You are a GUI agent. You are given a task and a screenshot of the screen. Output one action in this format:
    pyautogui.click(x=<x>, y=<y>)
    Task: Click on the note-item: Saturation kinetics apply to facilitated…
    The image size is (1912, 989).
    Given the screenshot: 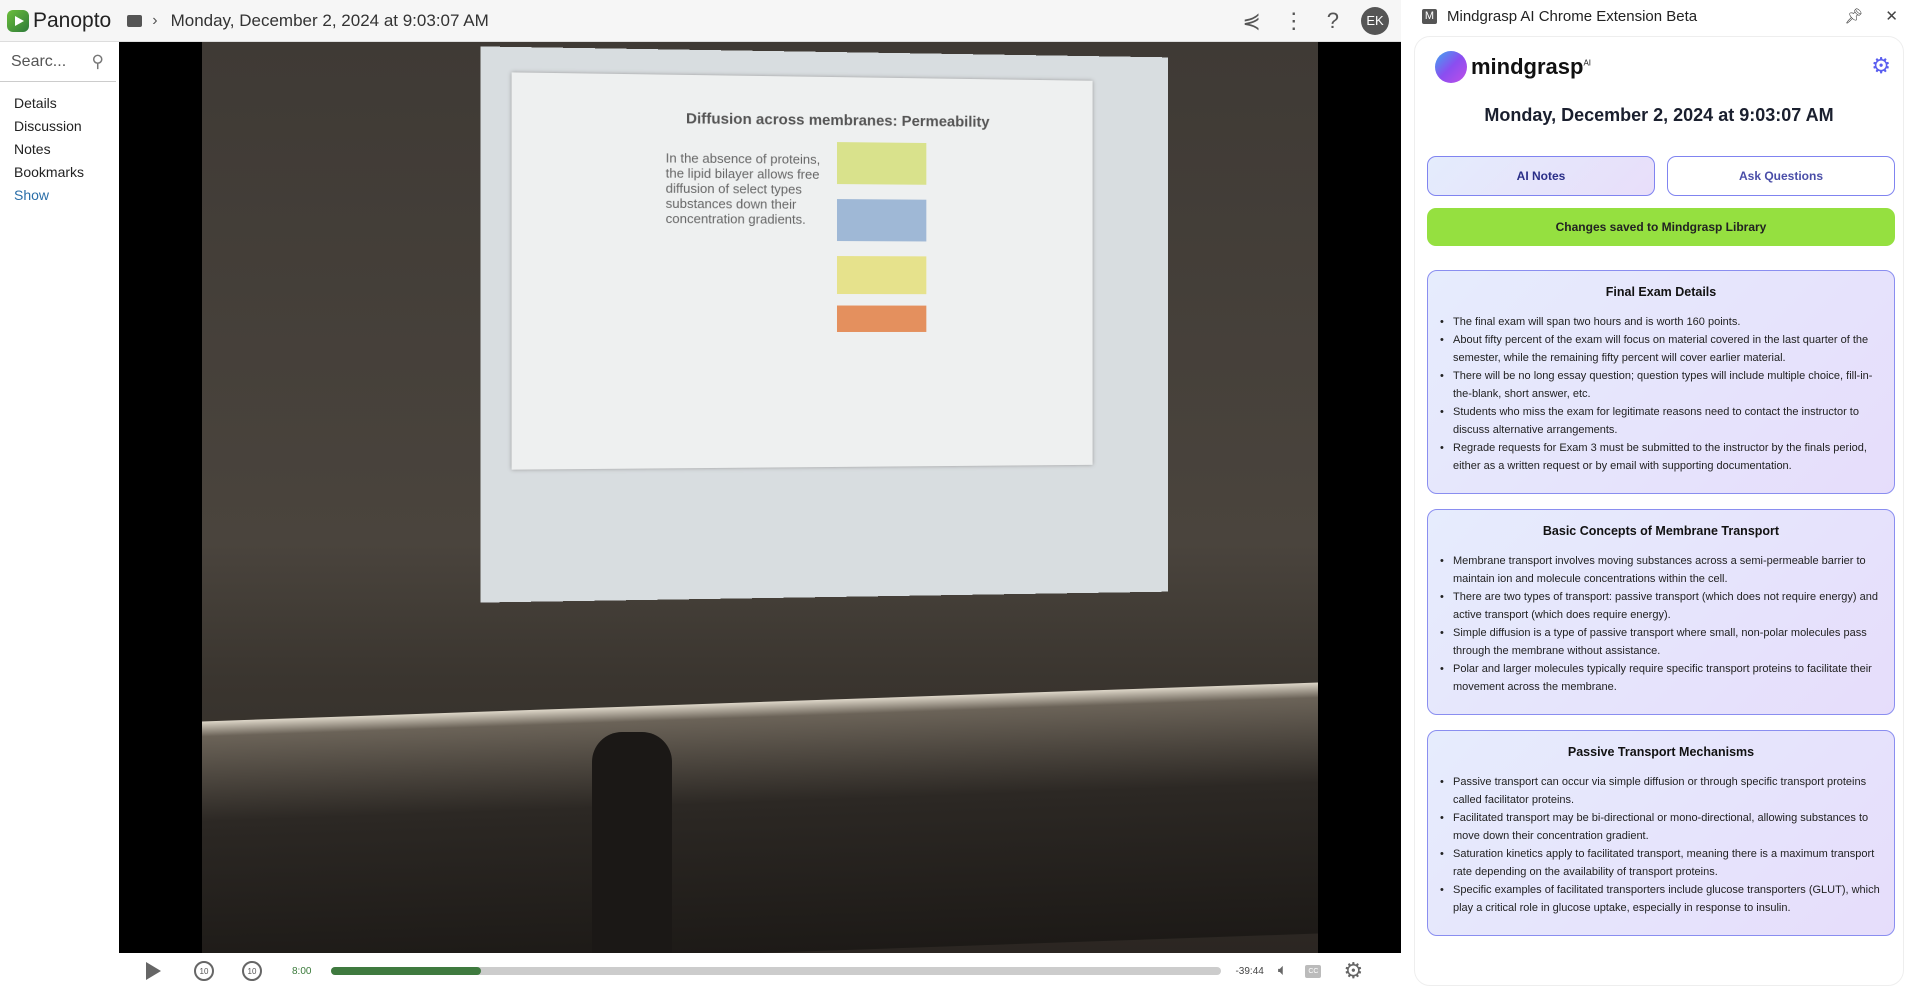 What is the action you would take?
    pyautogui.click(x=1661, y=863)
    